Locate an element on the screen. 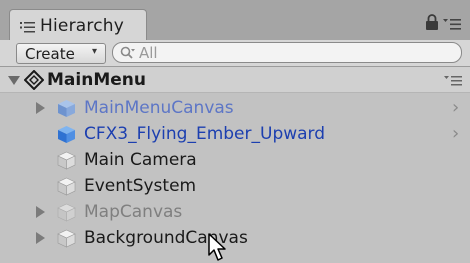 The height and width of the screenshot is (263, 470). list-item: MainMenuCanvas › is located at coordinates (235, 108).